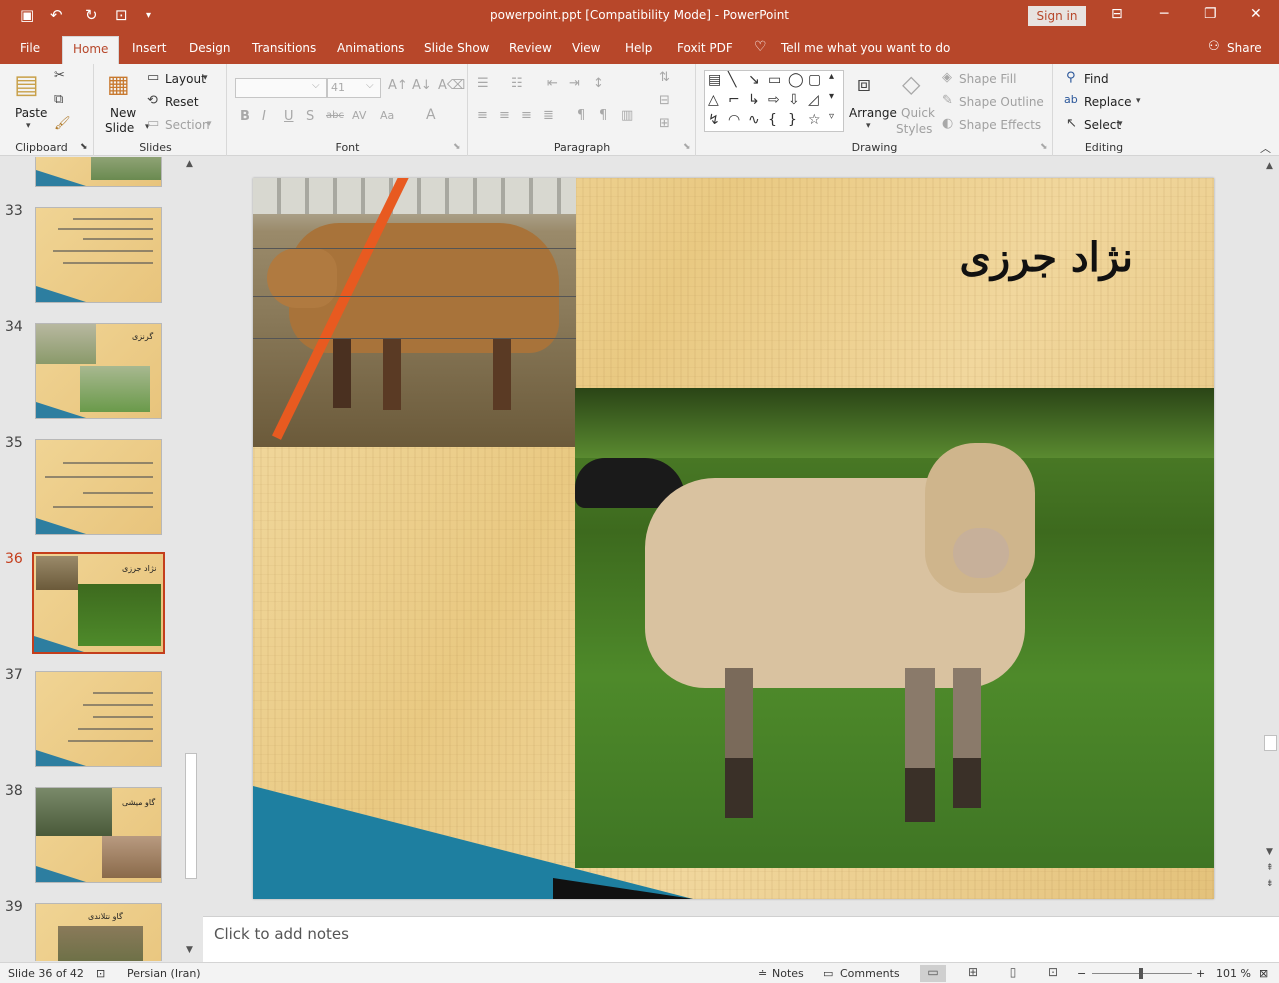  I want to click on font-color-icon: A, so click(431, 115).